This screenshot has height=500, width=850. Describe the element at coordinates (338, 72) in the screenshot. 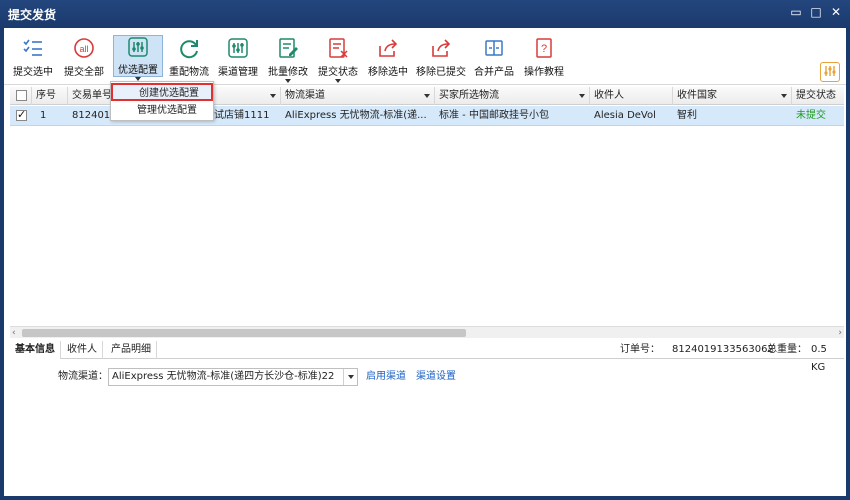

I see `toolbar-label: 提交状态` at that location.